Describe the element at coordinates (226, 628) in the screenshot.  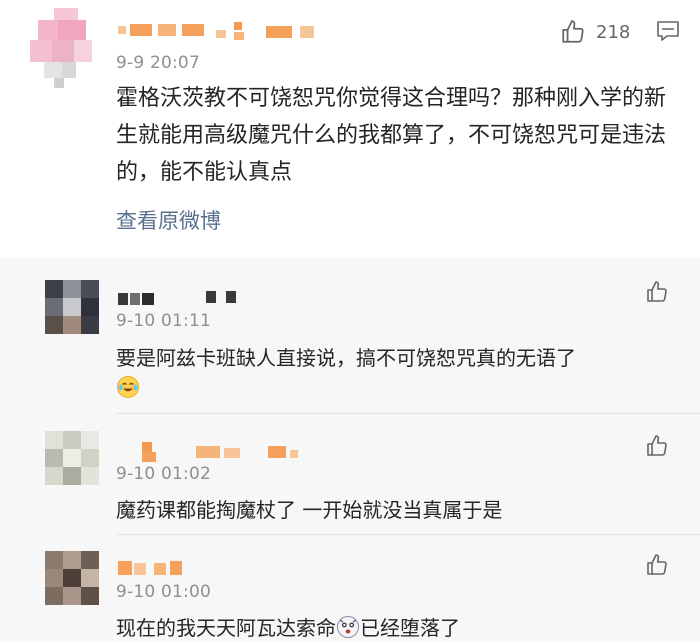
I see `reply-text-part: 现在的我天天阿瓦达索命` at that location.